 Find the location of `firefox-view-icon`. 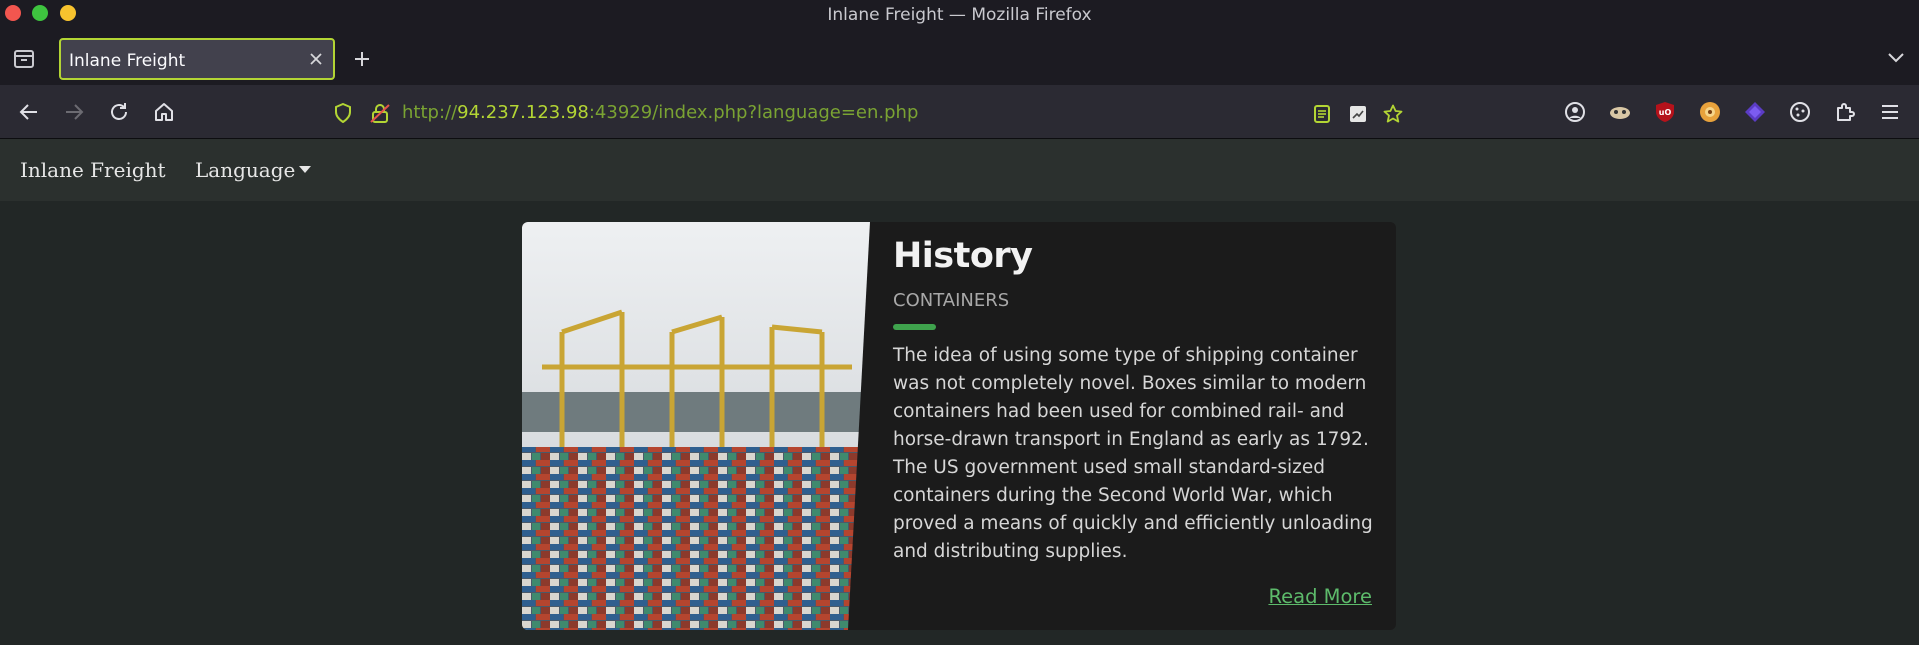

firefox-view-icon is located at coordinates (24, 59).